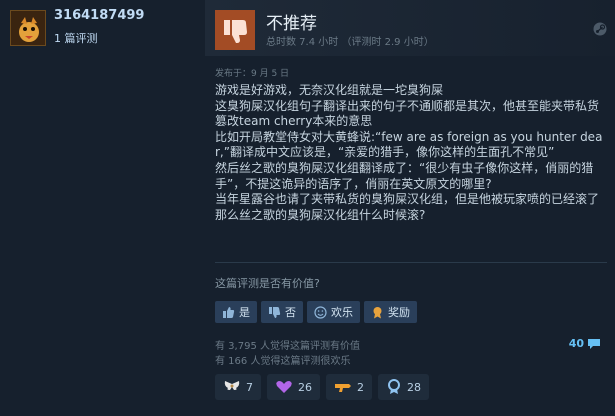 The width and height of the screenshot is (615, 416). What do you see at coordinates (305, 387) in the screenshot?
I see `award-count: 26` at bounding box center [305, 387].